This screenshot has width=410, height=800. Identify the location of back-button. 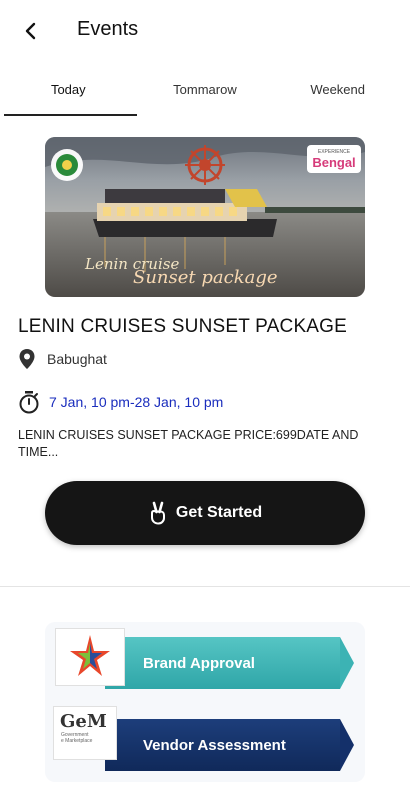
(31, 31).